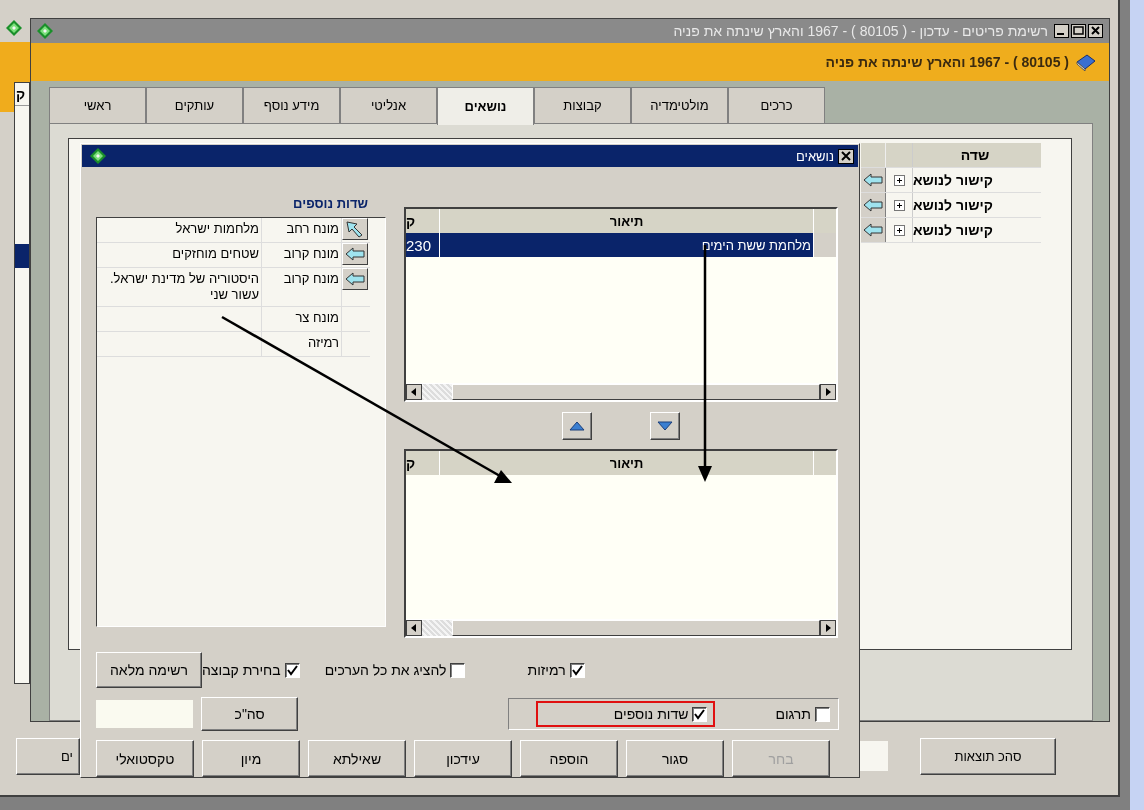 The image size is (1144, 810). Describe the element at coordinates (302, 344) in the screenshot. I see `table-cell: רמיזה` at that location.